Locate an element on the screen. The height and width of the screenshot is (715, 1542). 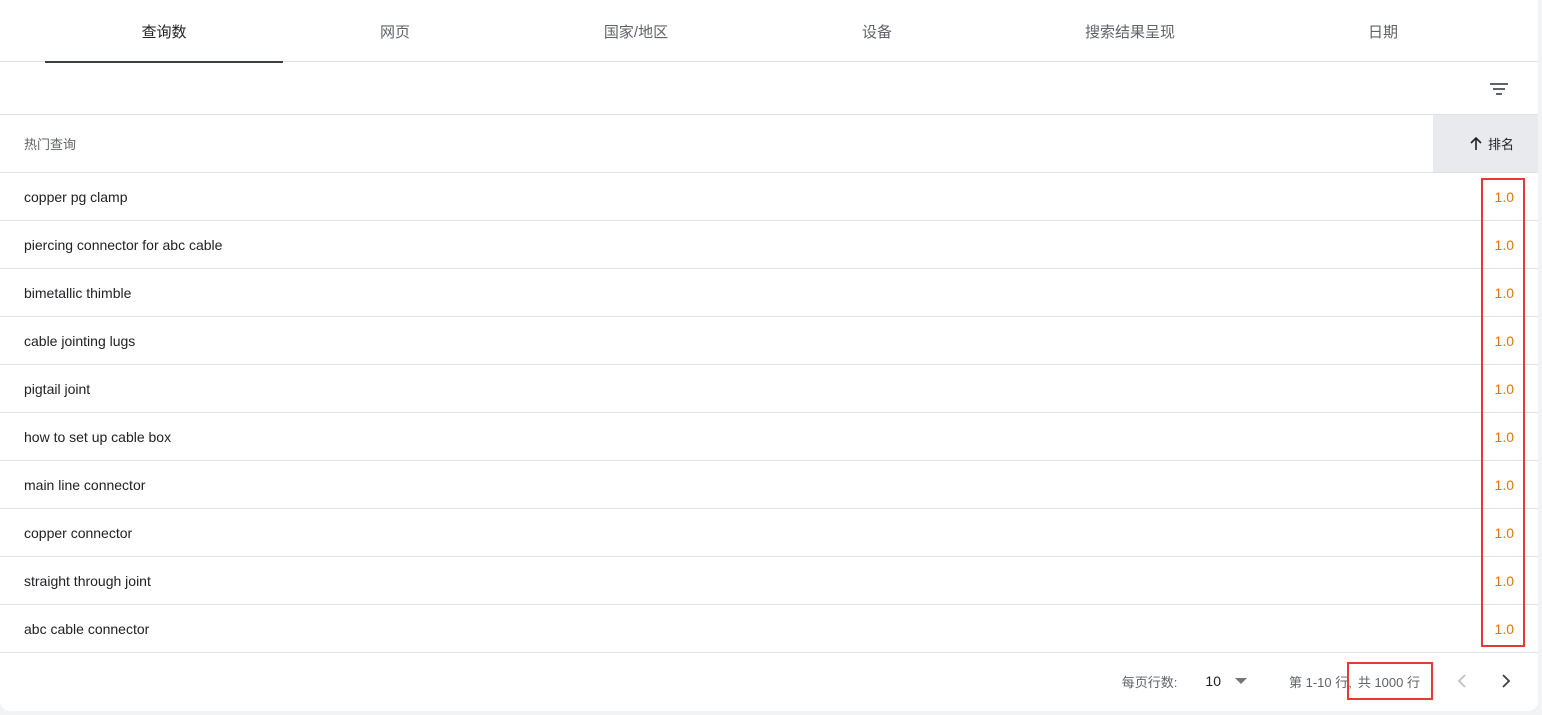
query-cell: main line connector is located at coordinates (85, 484).